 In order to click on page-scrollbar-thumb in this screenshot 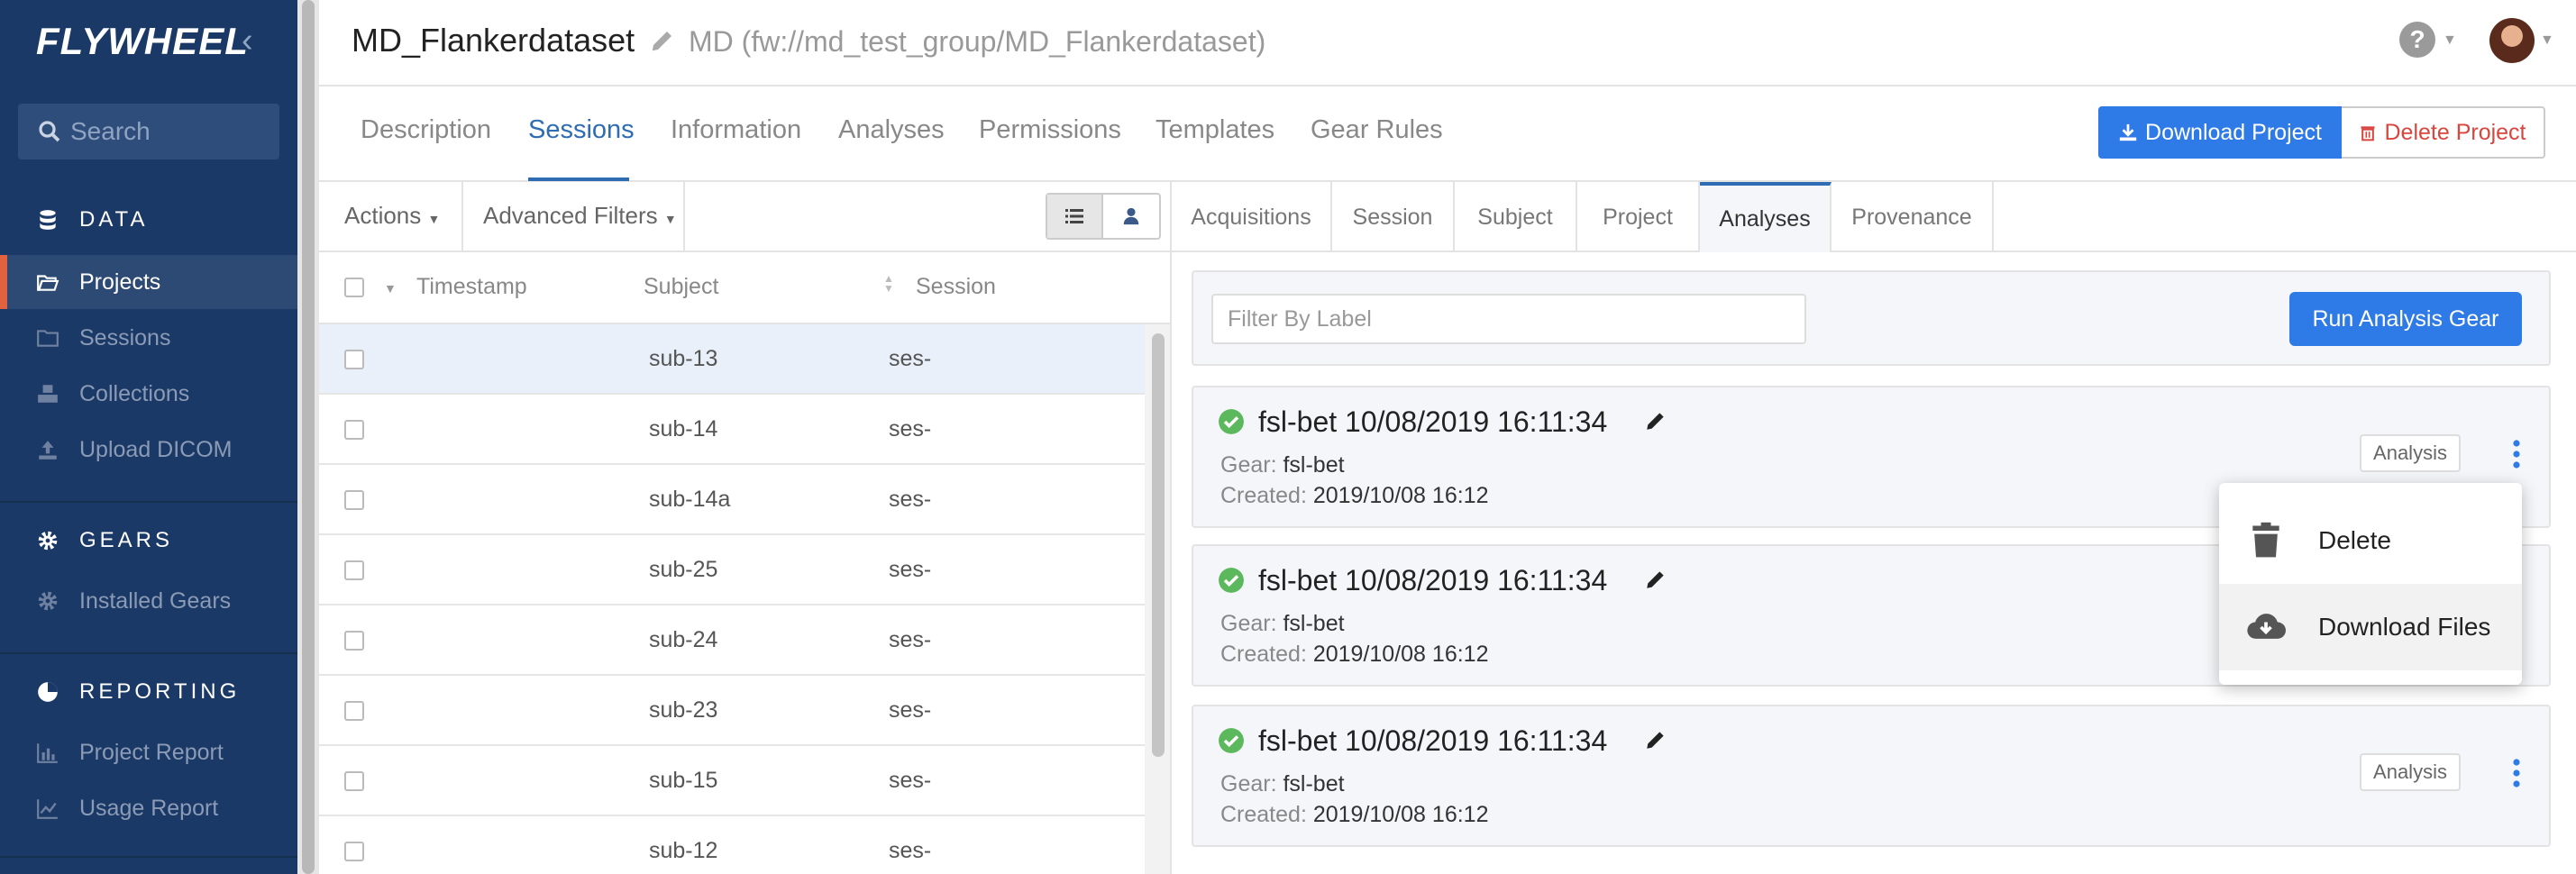, I will do `click(308, 437)`.